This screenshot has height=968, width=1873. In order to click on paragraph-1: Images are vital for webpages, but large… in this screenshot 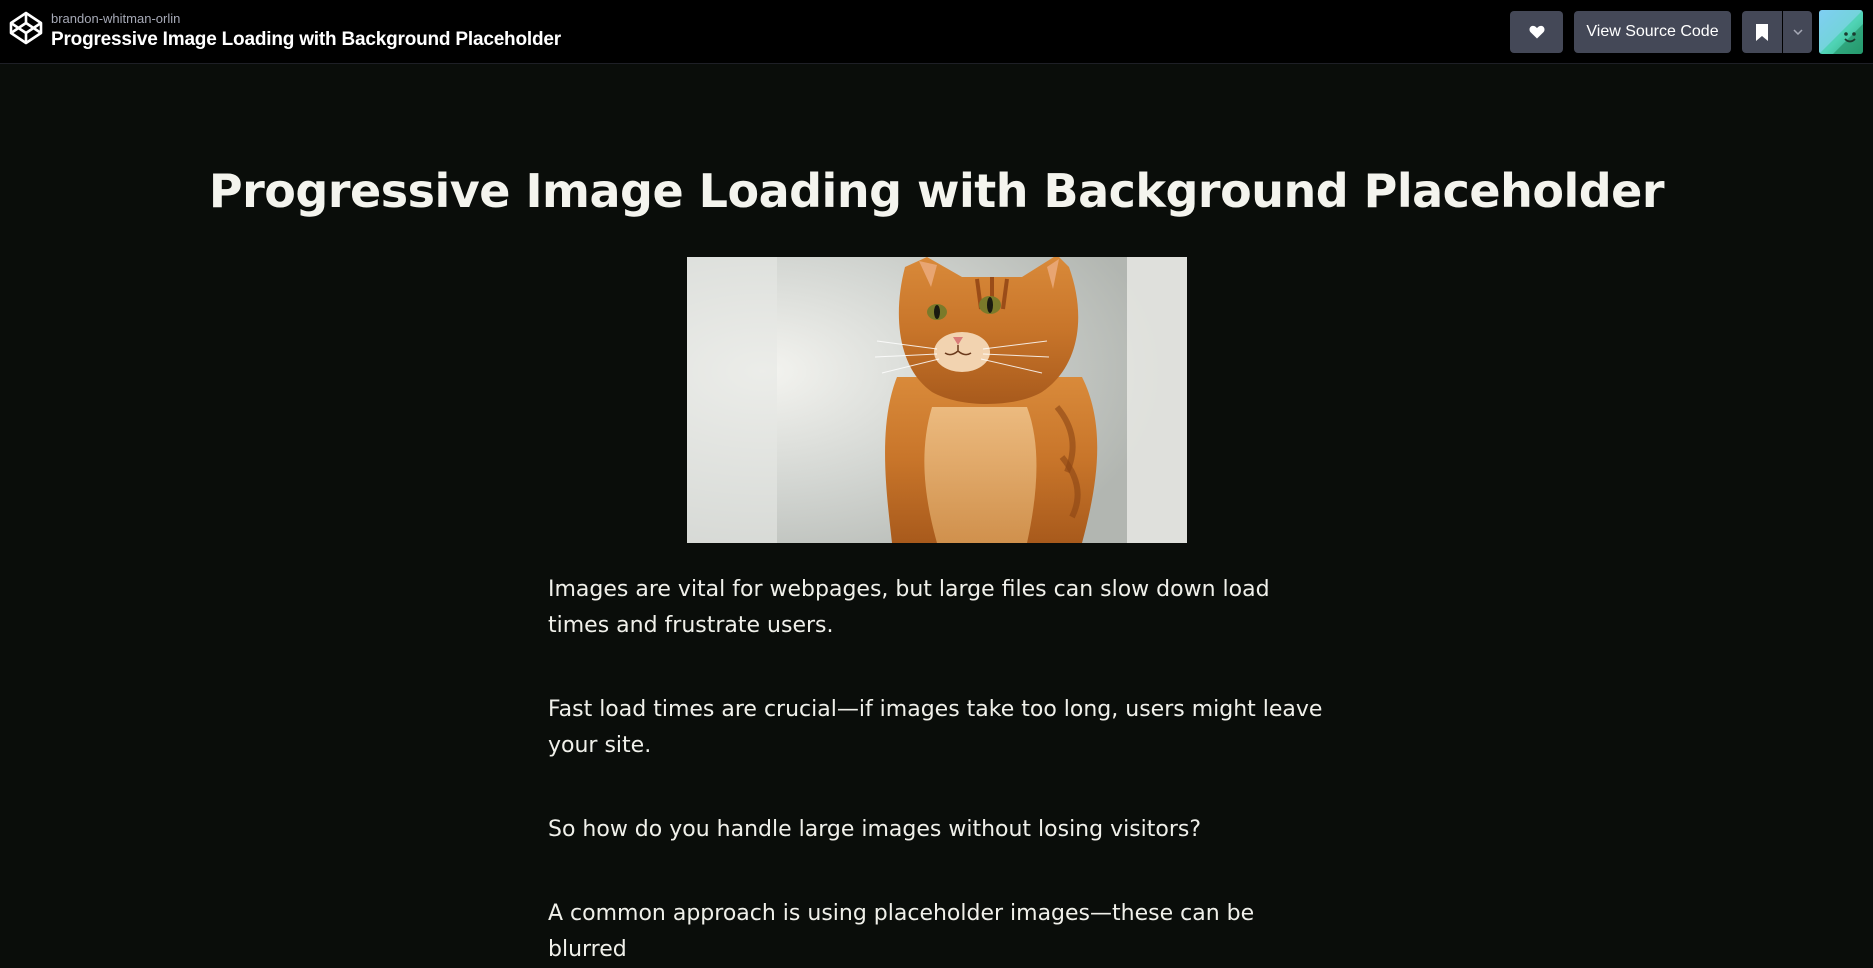, I will do `click(909, 607)`.